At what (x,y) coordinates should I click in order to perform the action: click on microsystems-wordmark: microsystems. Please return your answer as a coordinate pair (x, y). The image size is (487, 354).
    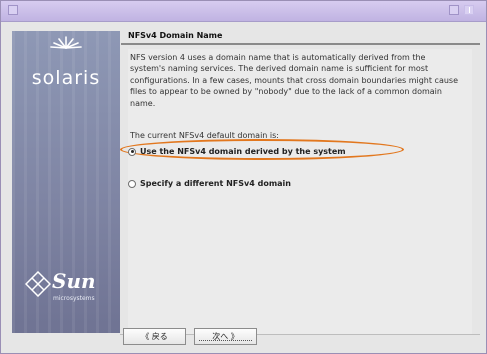
    Looking at the image, I should click on (74, 298).